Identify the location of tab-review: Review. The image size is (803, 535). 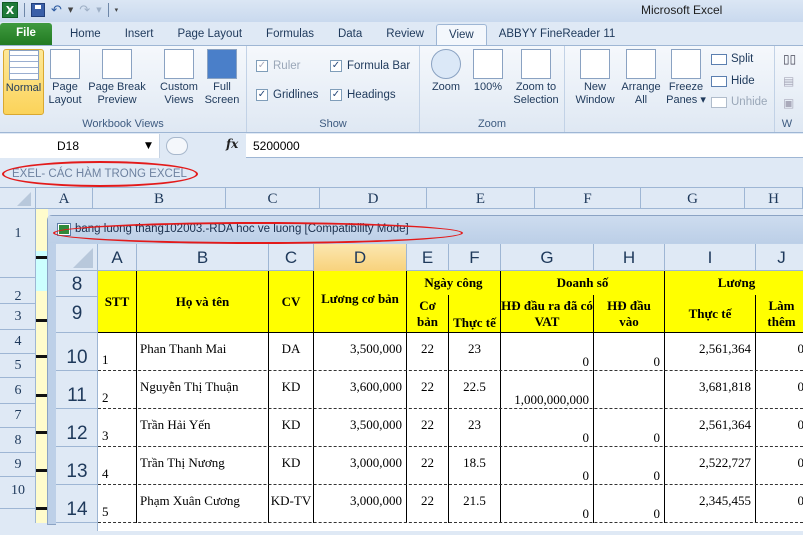
(405, 34).